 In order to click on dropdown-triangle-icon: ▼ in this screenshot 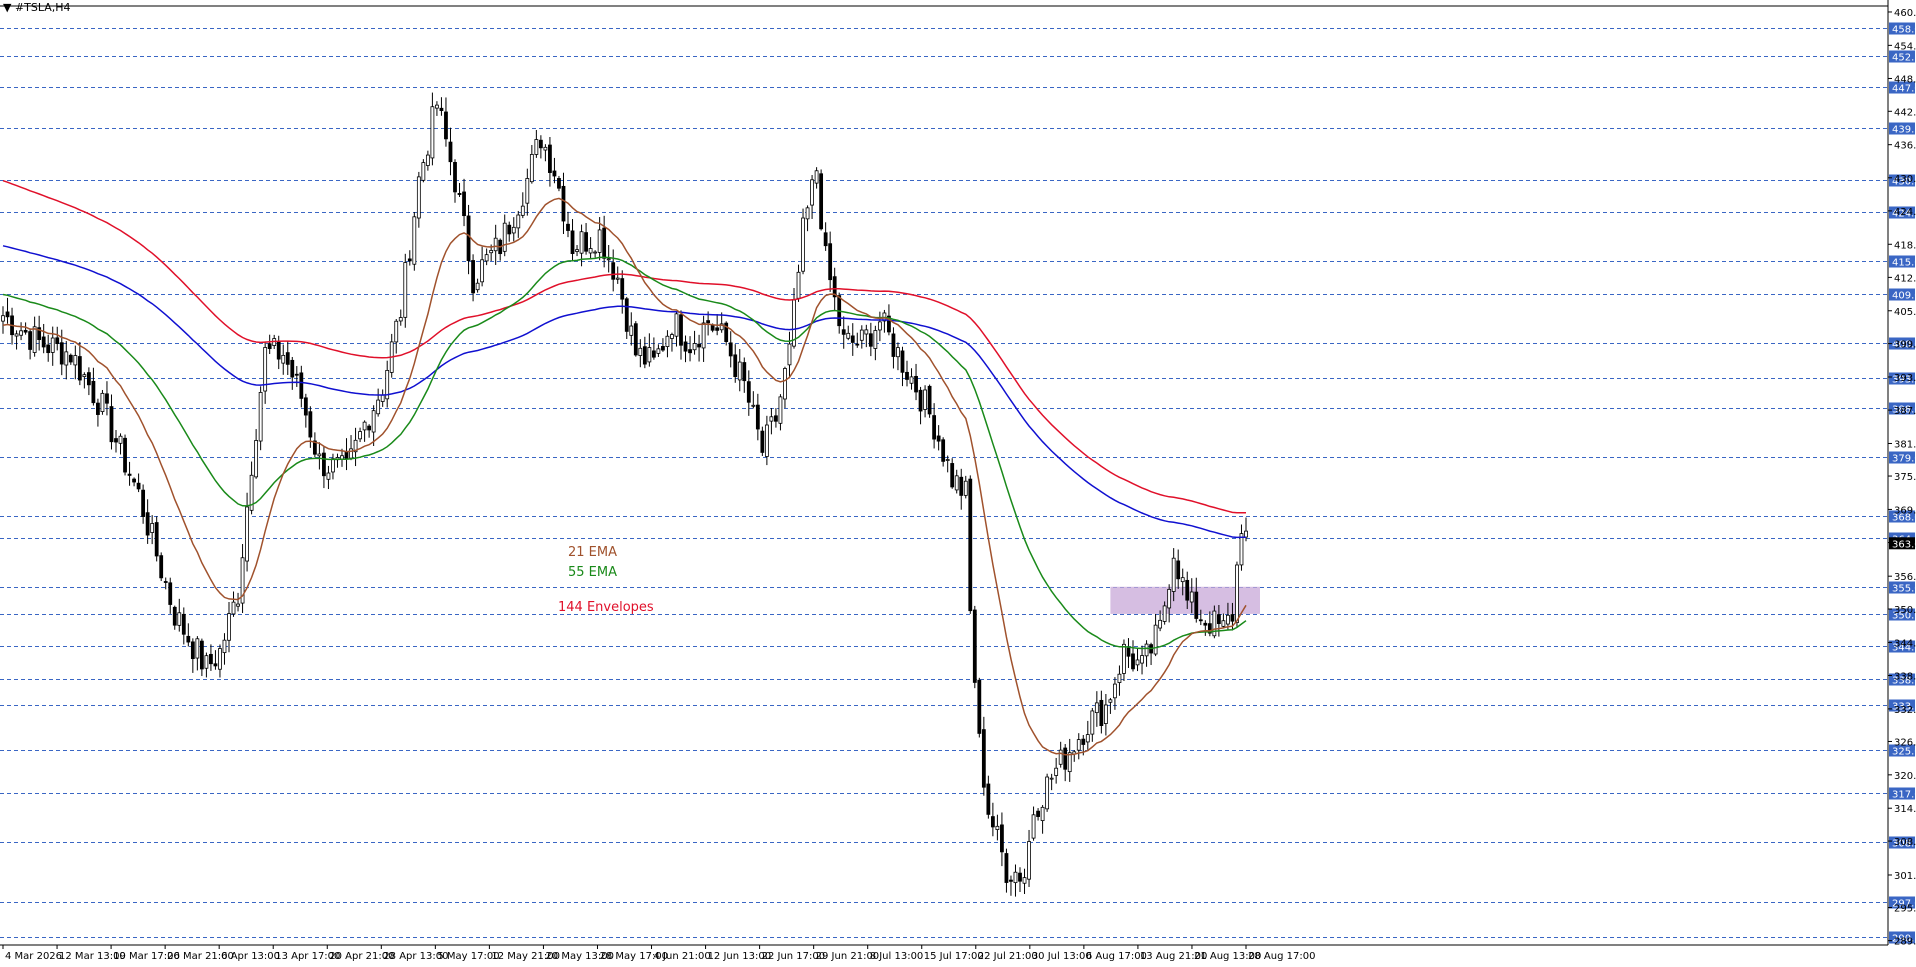, I will do `click(7, 7)`.